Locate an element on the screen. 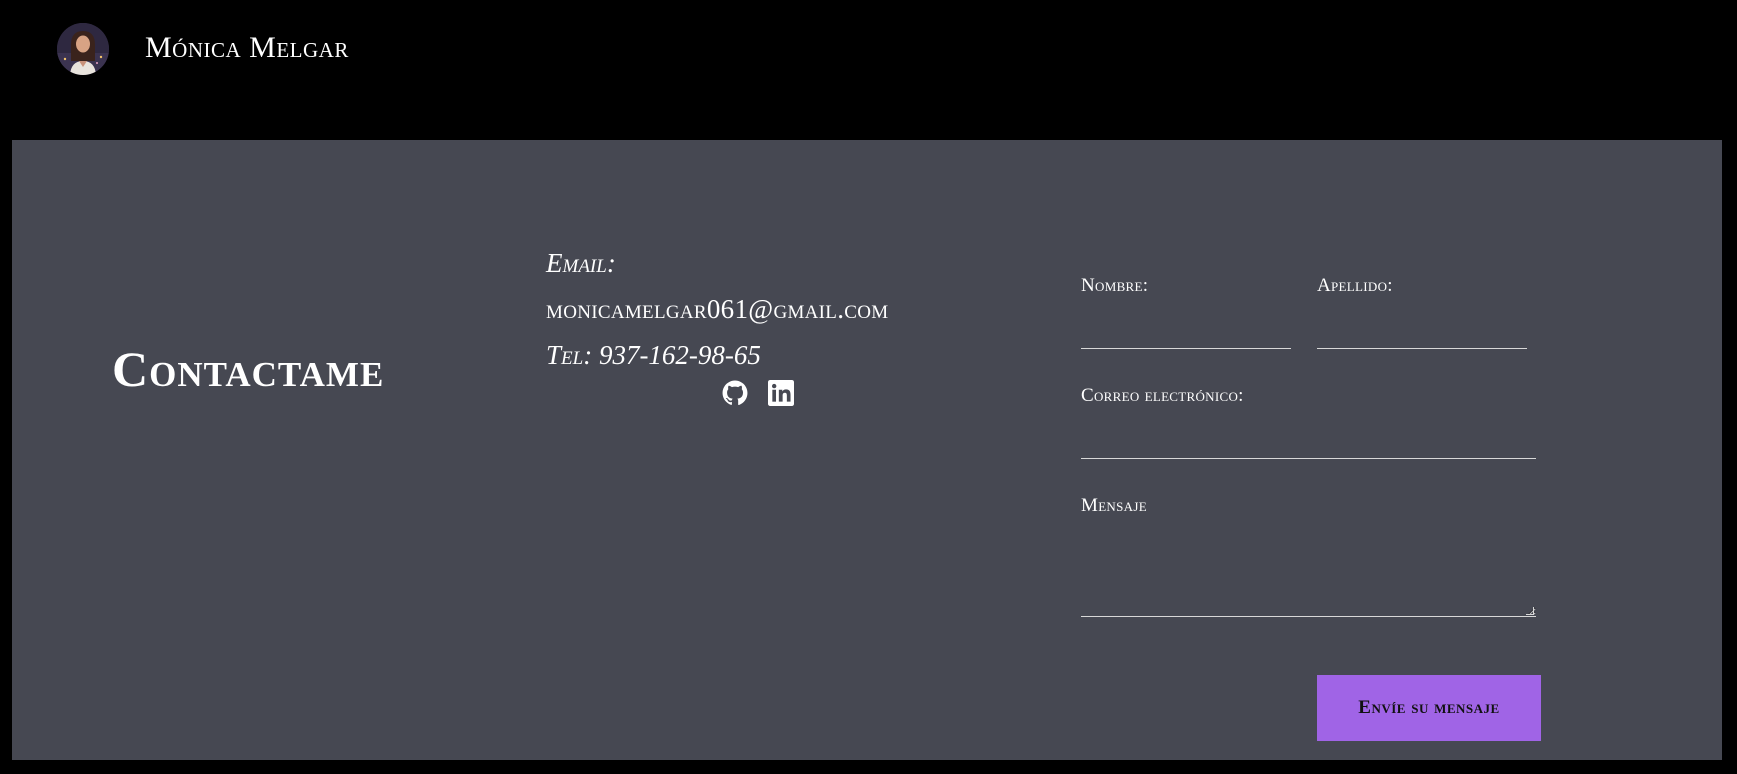  first-name-input is located at coordinates (1186, 334).